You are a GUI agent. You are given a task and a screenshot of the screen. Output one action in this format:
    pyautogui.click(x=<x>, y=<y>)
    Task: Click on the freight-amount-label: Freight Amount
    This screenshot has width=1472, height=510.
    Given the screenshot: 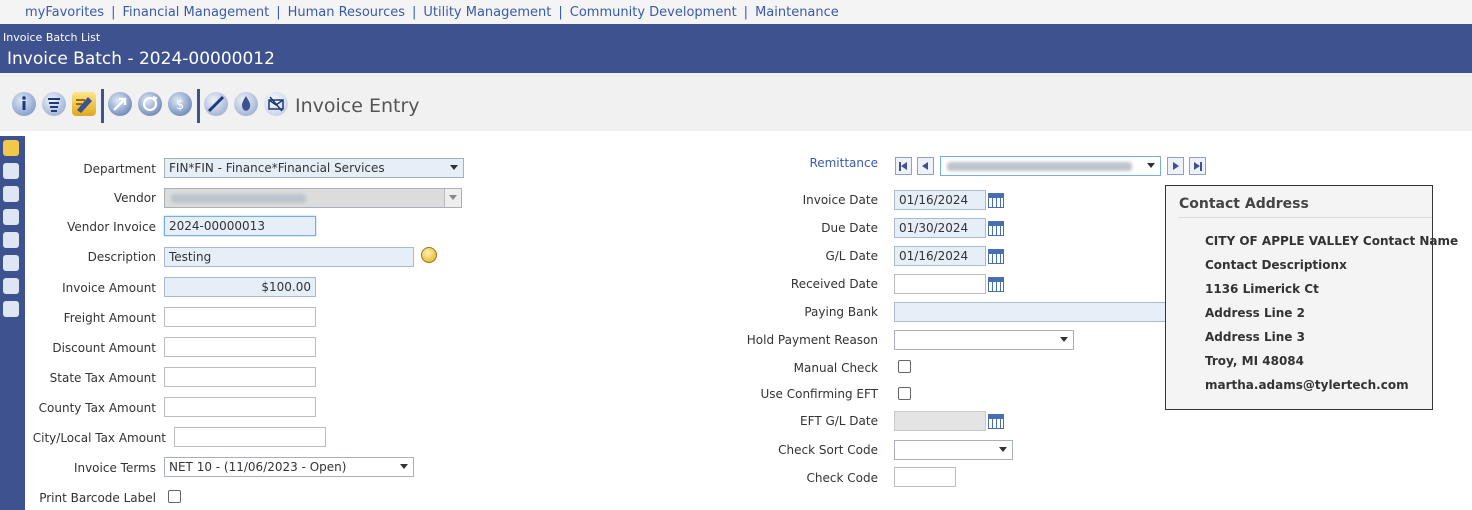 What is the action you would take?
    pyautogui.click(x=109, y=318)
    